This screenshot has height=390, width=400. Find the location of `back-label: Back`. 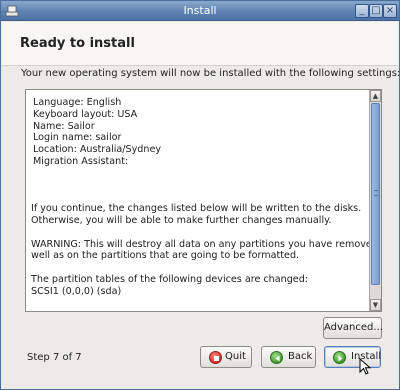

back-label: Back is located at coordinates (300, 356).